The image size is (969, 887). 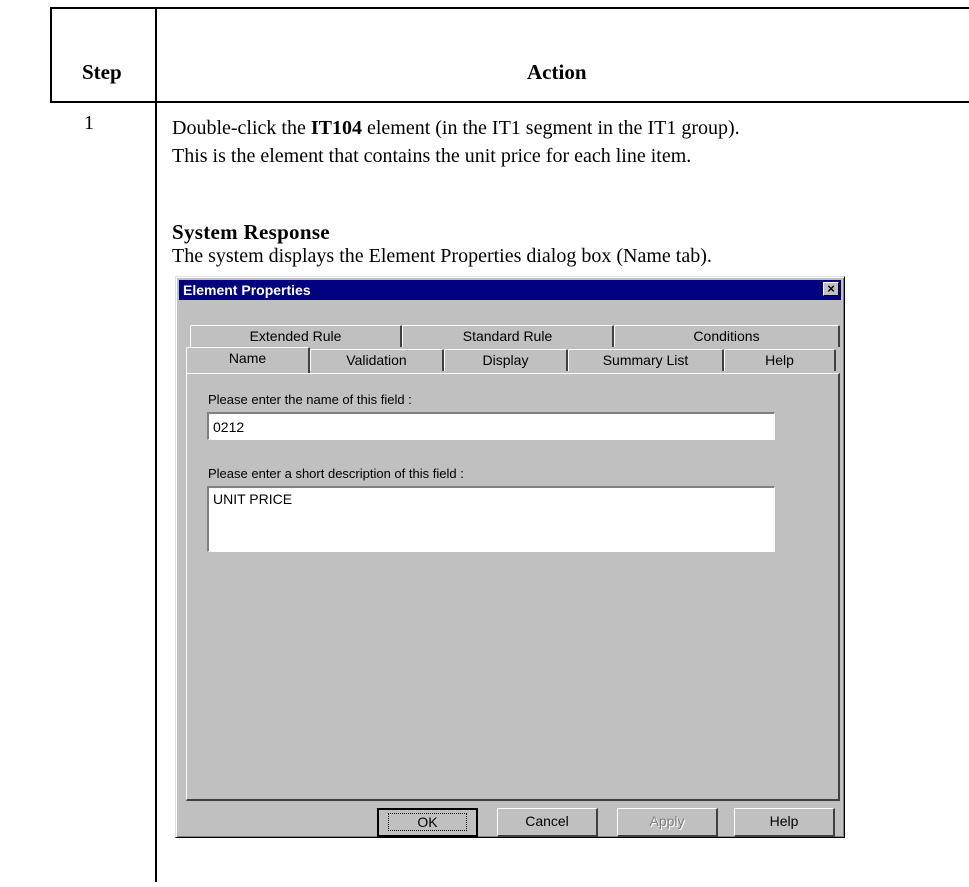 What do you see at coordinates (296, 336) in the screenshot?
I see `tab-extended-rule: Extended Rule` at bounding box center [296, 336].